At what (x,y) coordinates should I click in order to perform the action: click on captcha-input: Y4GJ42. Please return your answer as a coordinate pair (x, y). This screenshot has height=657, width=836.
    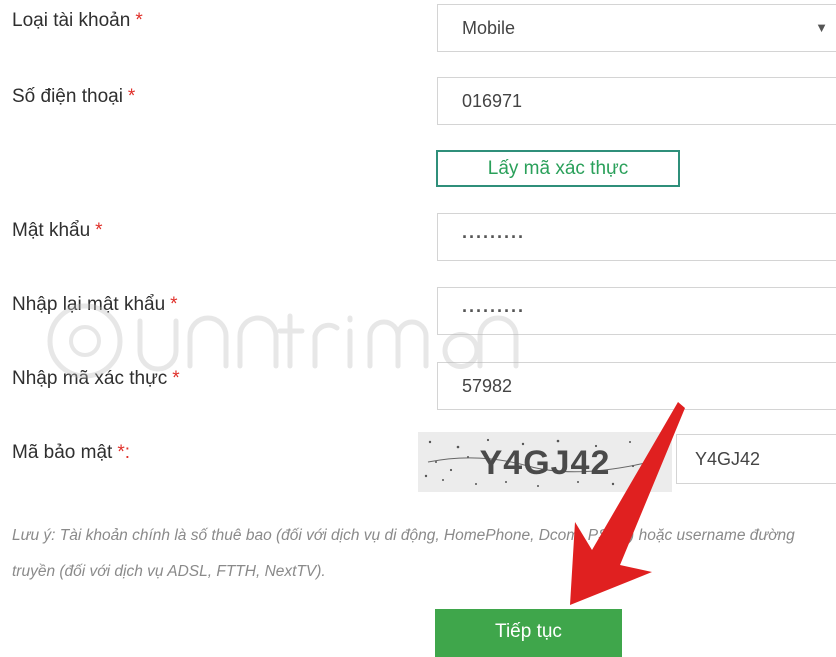
    Looking at the image, I should click on (756, 459).